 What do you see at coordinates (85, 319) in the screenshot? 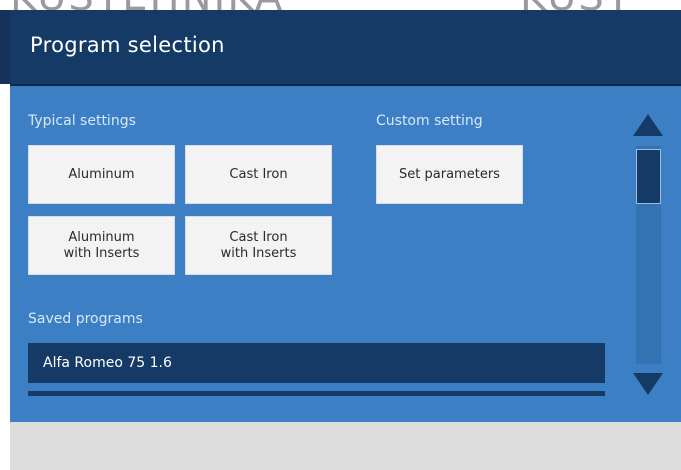
I see `saved-programs-label: Saved programs` at bounding box center [85, 319].